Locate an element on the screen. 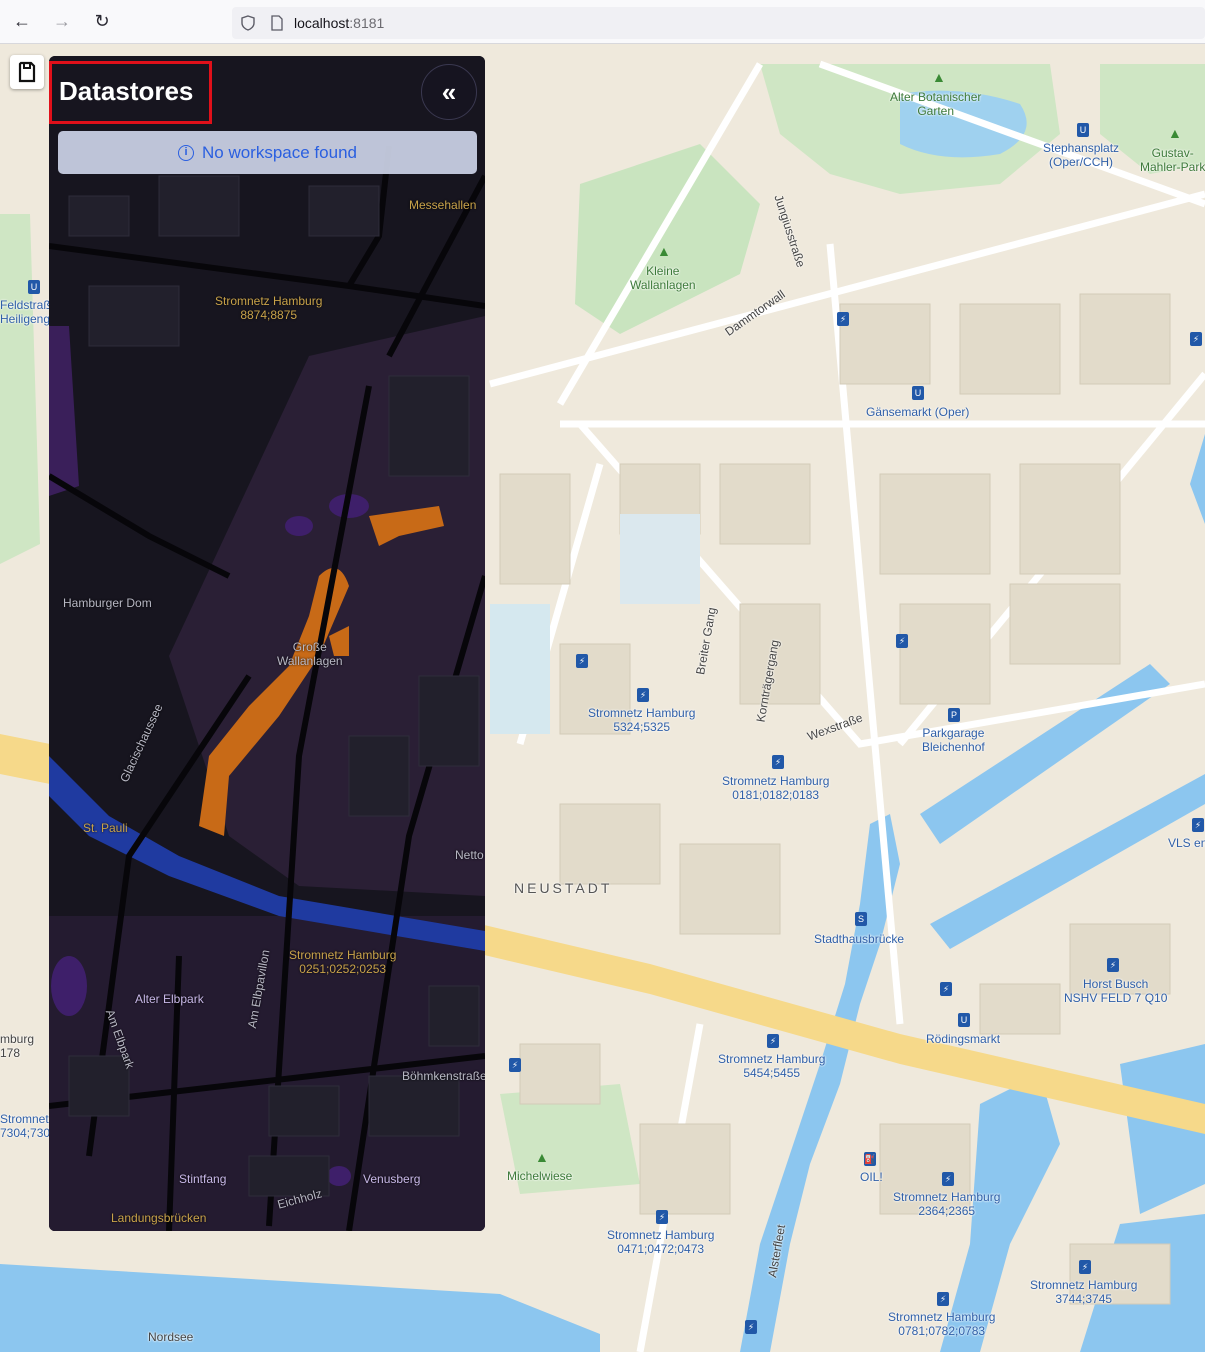  label-roedingsmarkt: Rödingsmarkt is located at coordinates (963, 1039).